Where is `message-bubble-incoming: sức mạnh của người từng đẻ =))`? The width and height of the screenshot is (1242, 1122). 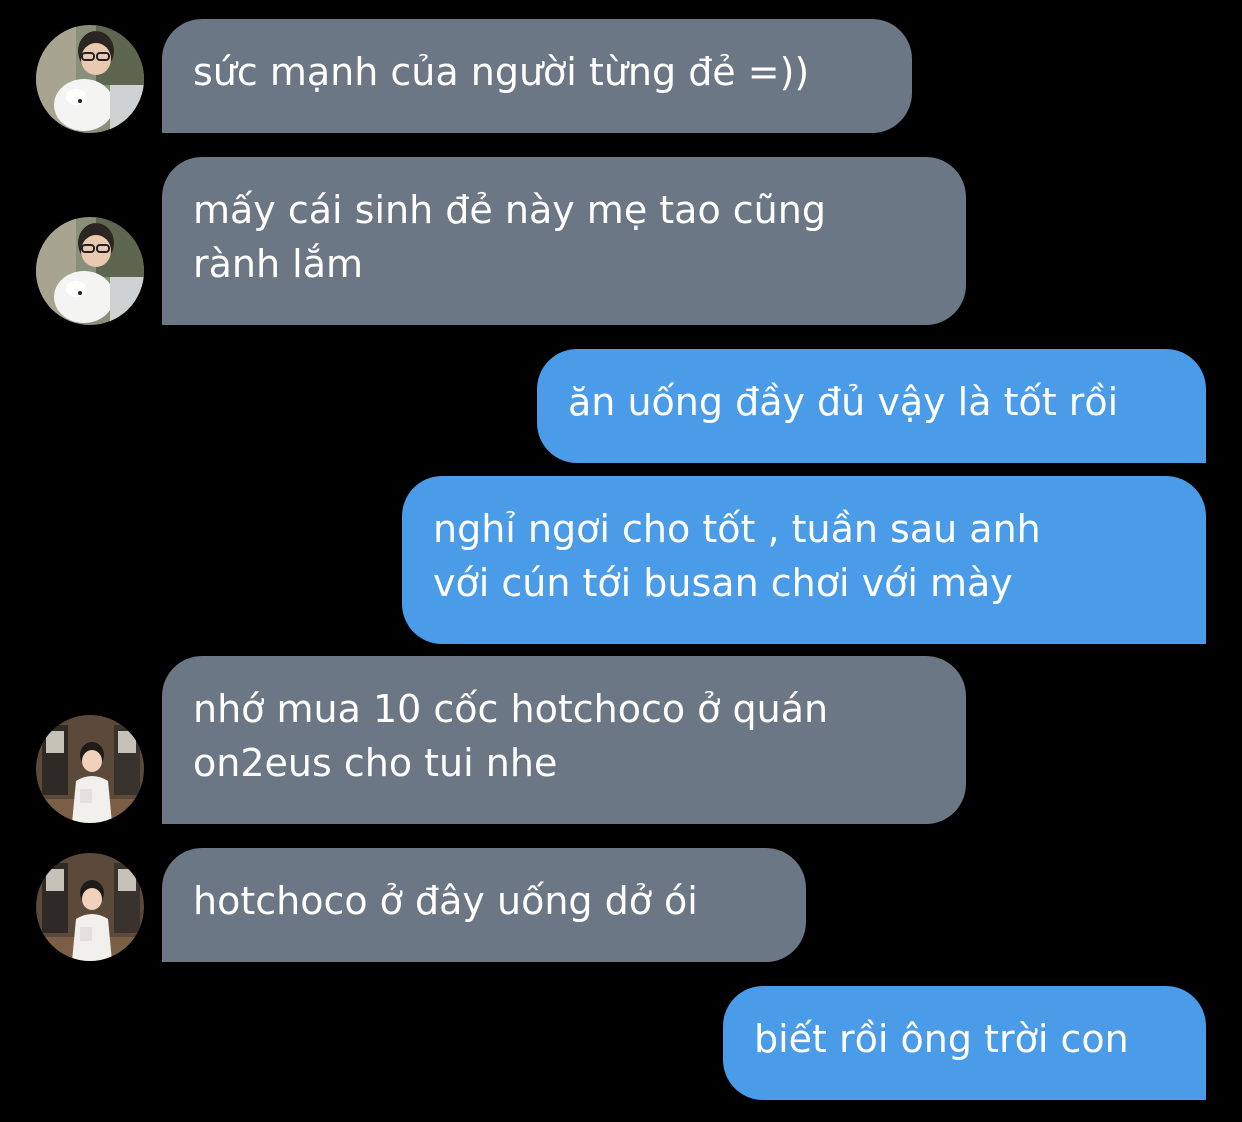 message-bubble-incoming: sức mạnh của người từng đẻ =)) is located at coordinates (537, 76).